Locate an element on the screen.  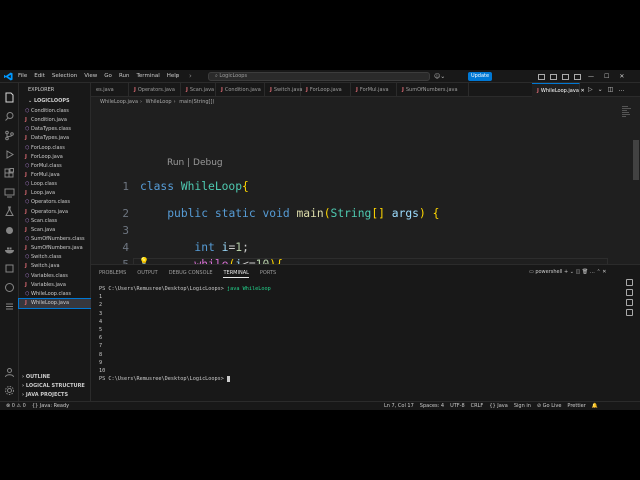
file-item: ⬡ ForMul.class is located at coordinates (55, 166).